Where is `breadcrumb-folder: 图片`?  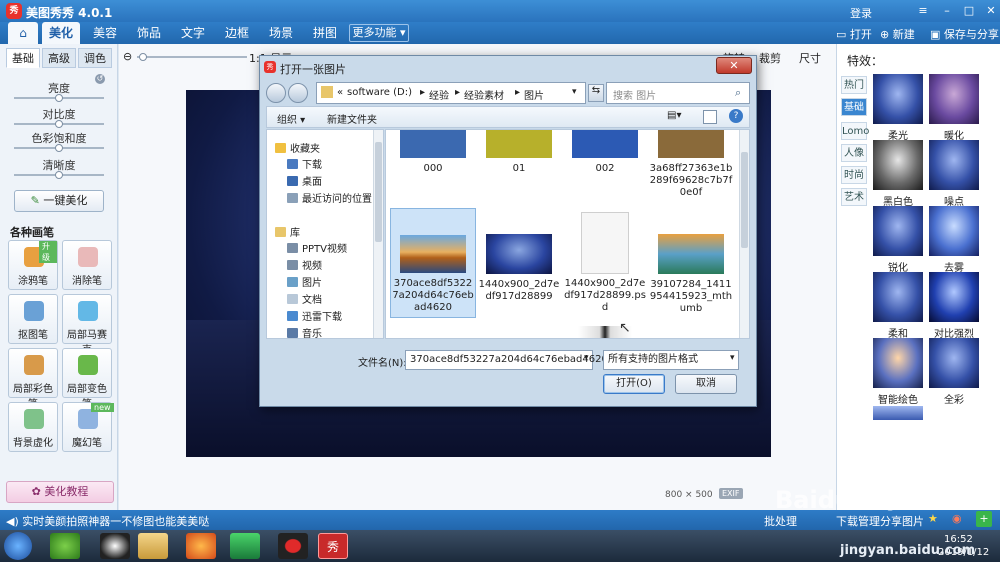
breadcrumb-folder: 图片 is located at coordinates (534, 94).